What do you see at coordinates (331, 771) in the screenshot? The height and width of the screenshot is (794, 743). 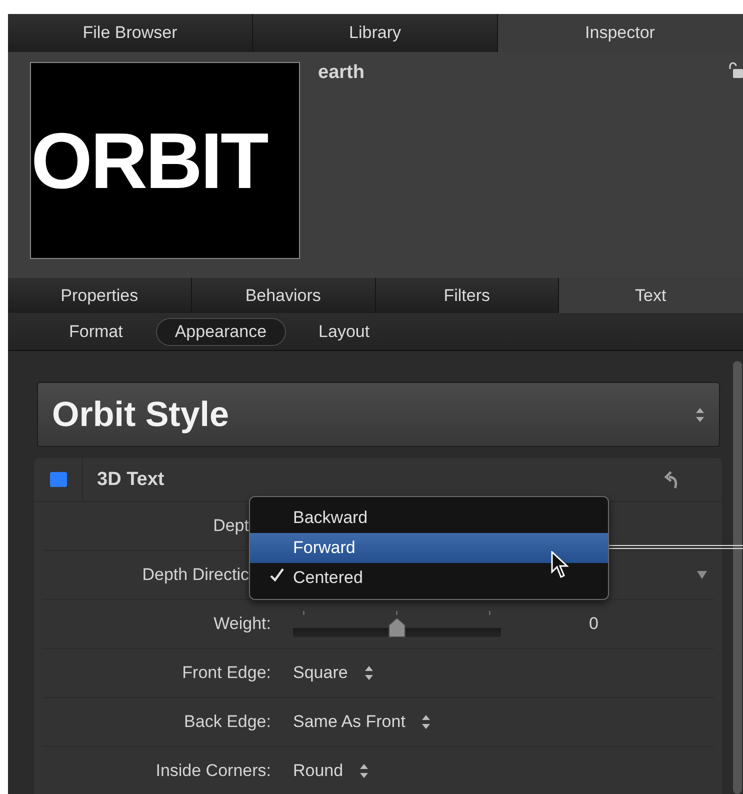 I see `popup-button: Round` at bounding box center [331, 771].